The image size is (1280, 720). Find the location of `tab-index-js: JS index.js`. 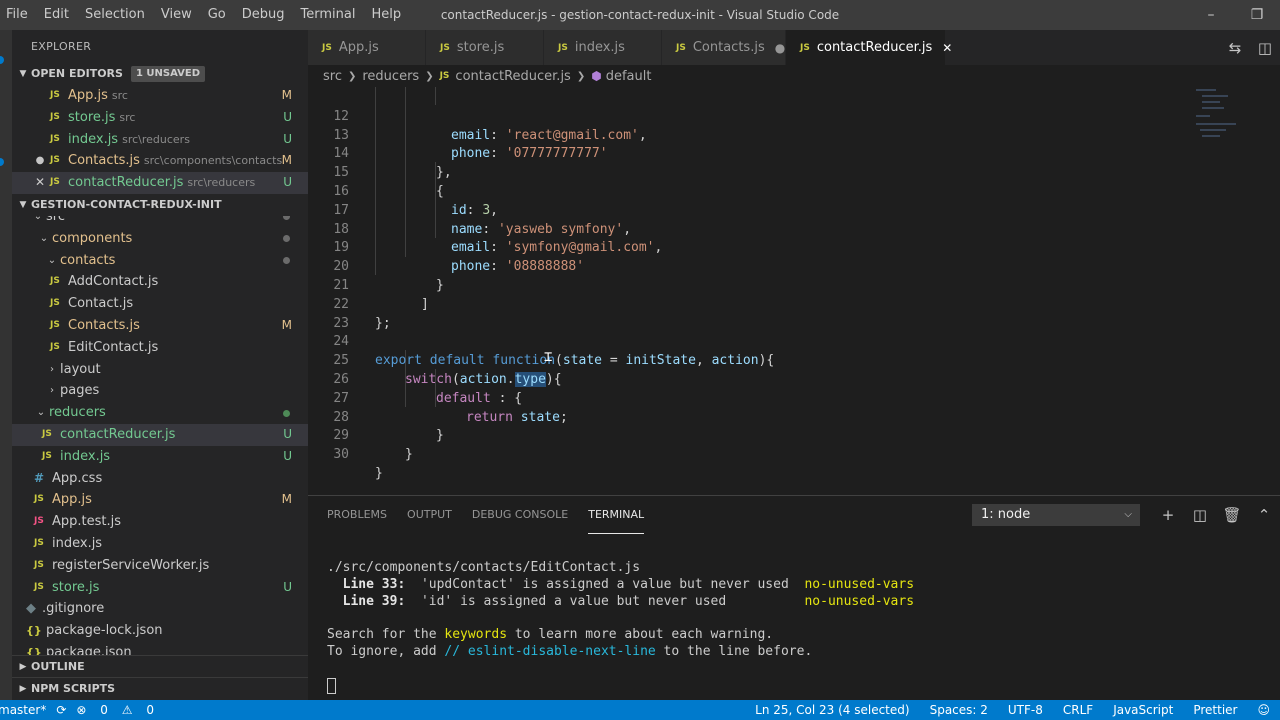

tab-index-js: JS index.js is located at coordinates (603, 47).